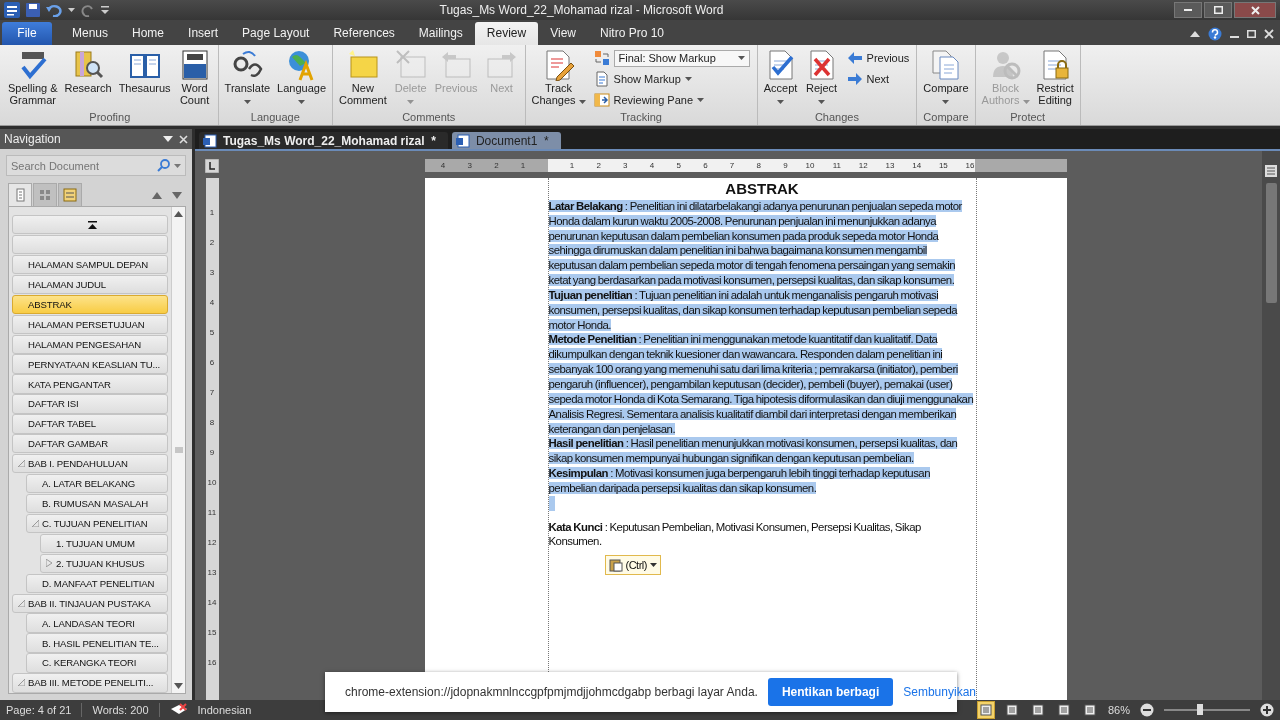  What do you see at coordinates (97, 623) in the screenshot?
I see `heading-item: A. LANDASAN TEORI` at bounding box center [97, 623].